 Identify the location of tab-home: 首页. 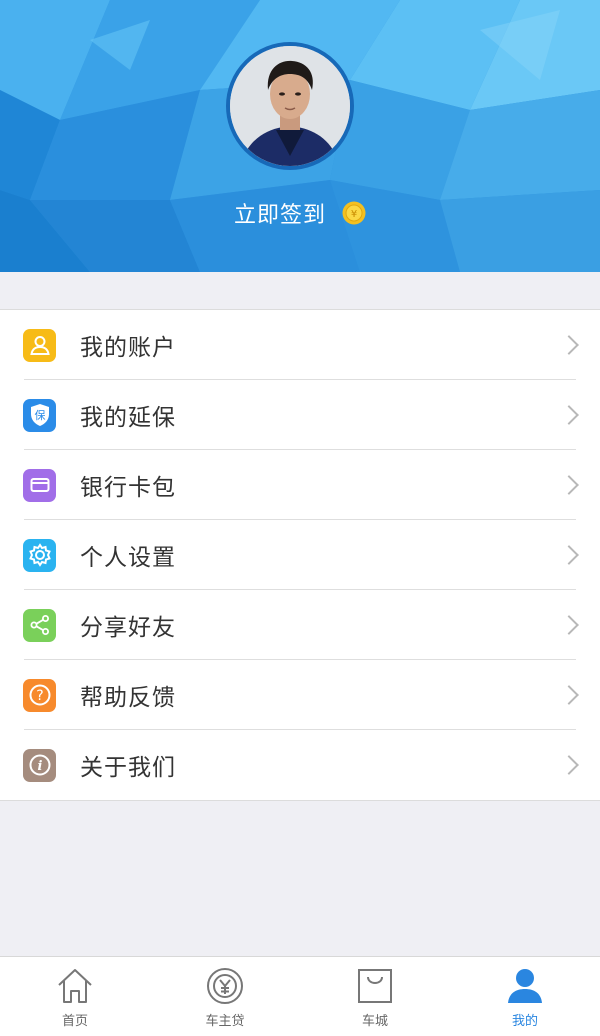
(75, 996).